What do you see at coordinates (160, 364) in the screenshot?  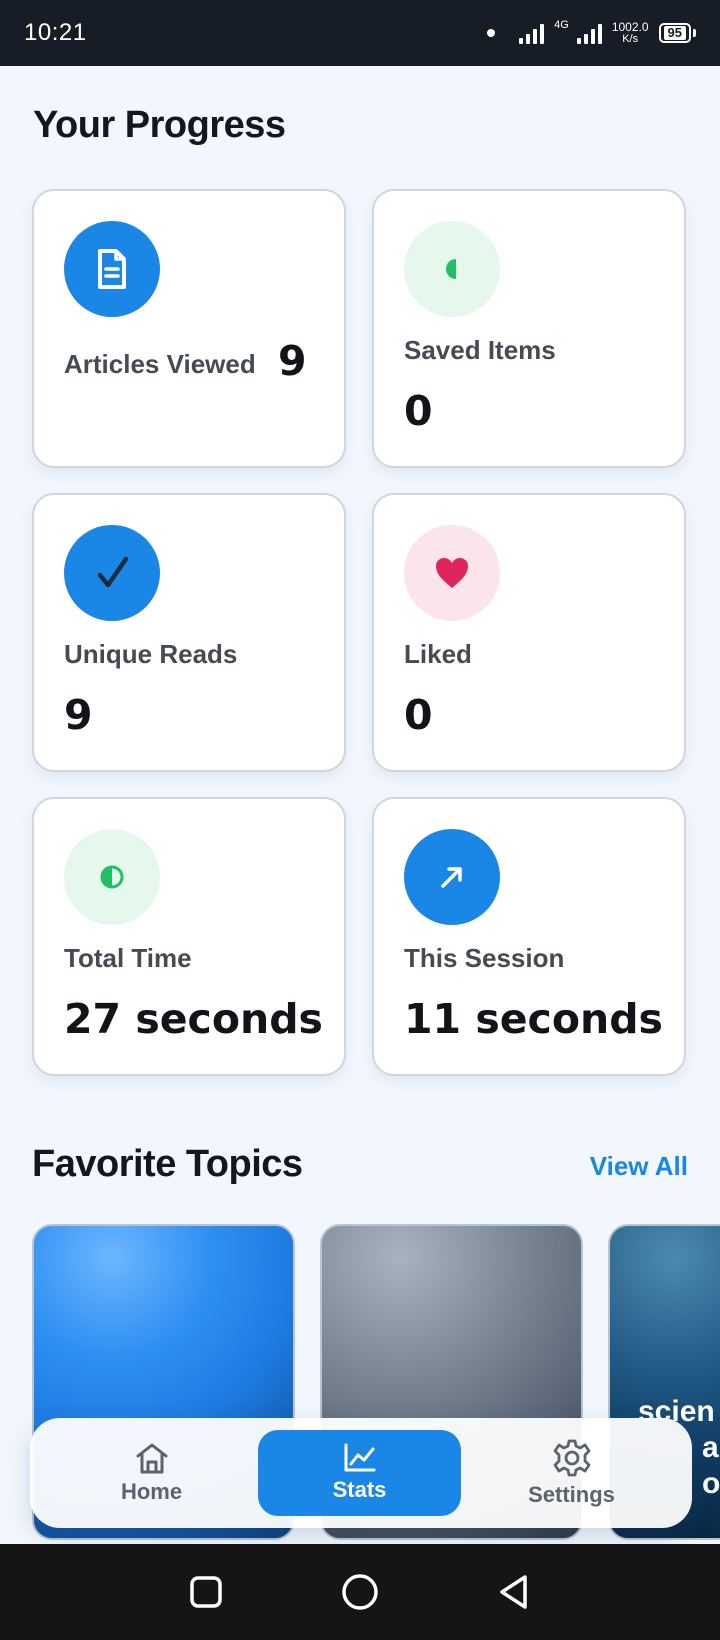 I see `articles-viewed-label: Articles Viewed` at bounding box center [160, 364].